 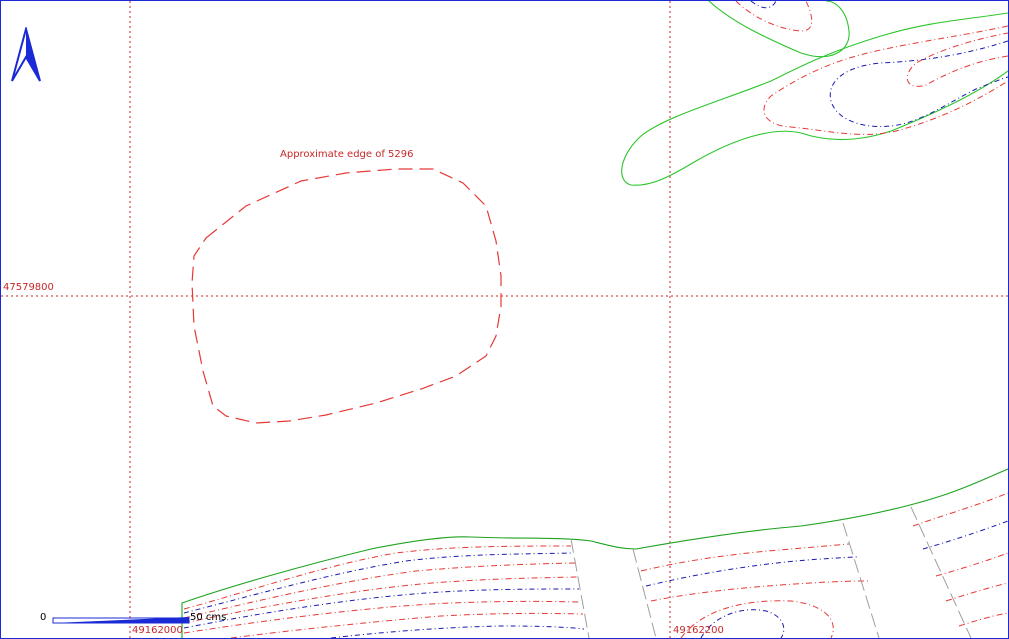 I want to click on boundary-upper-right, so click(x=814, y=99).